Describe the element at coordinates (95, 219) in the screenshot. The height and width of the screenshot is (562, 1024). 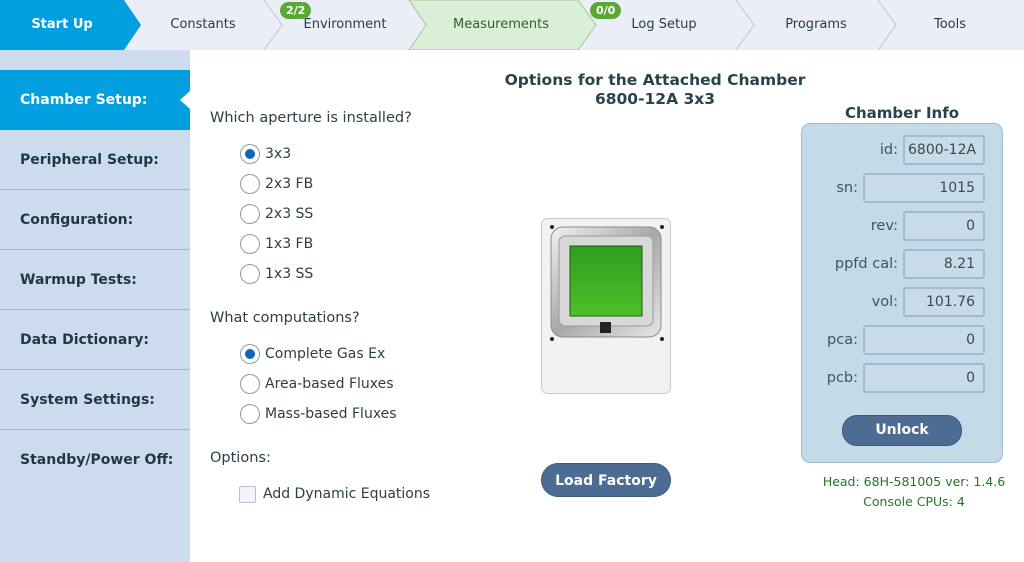
I see `sidebar-item-configuration: Configuration:` at that location.